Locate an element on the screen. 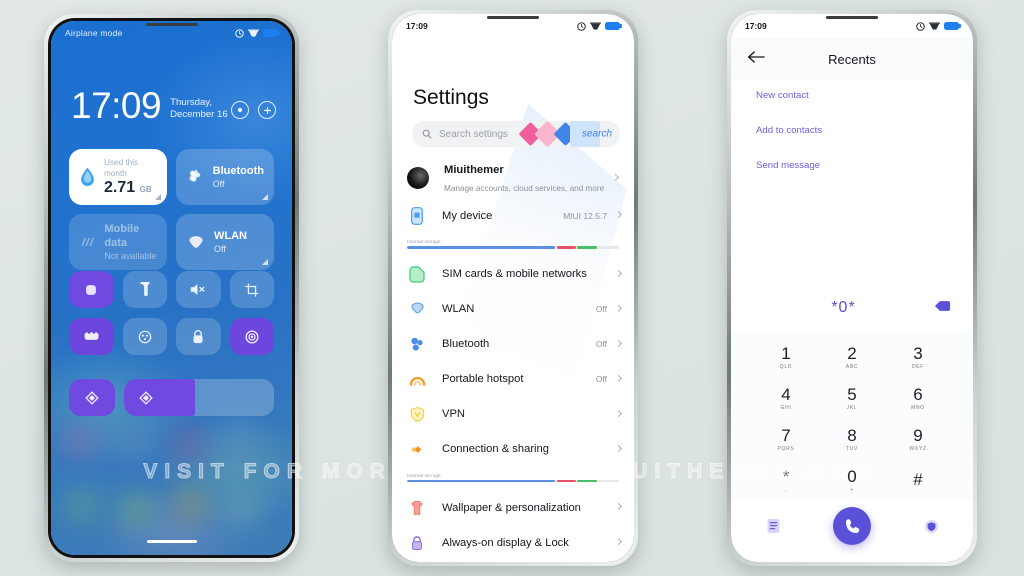 The width and height of the screenshot is (1024, 576). lockscreen-date-col: Thursday, December 16 is located at coordinates (200, 109).